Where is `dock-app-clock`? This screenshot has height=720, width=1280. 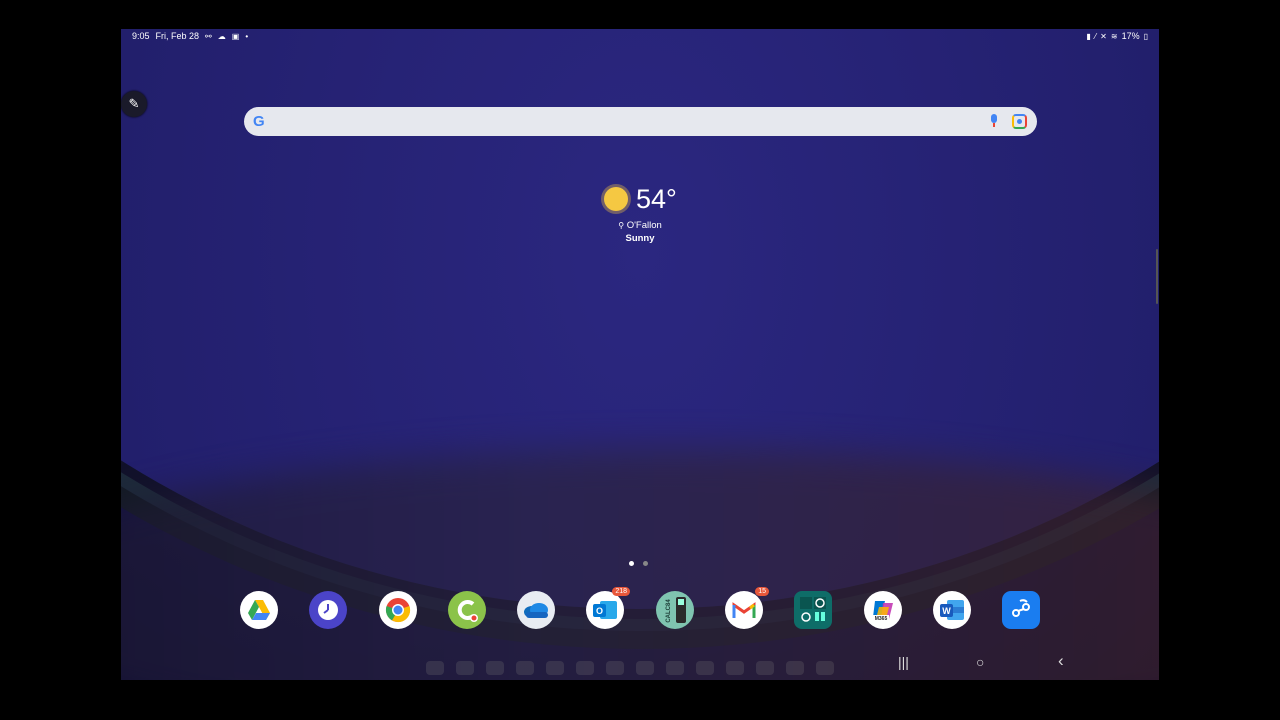
dock-app-clock is located at coordinates (328, 610).